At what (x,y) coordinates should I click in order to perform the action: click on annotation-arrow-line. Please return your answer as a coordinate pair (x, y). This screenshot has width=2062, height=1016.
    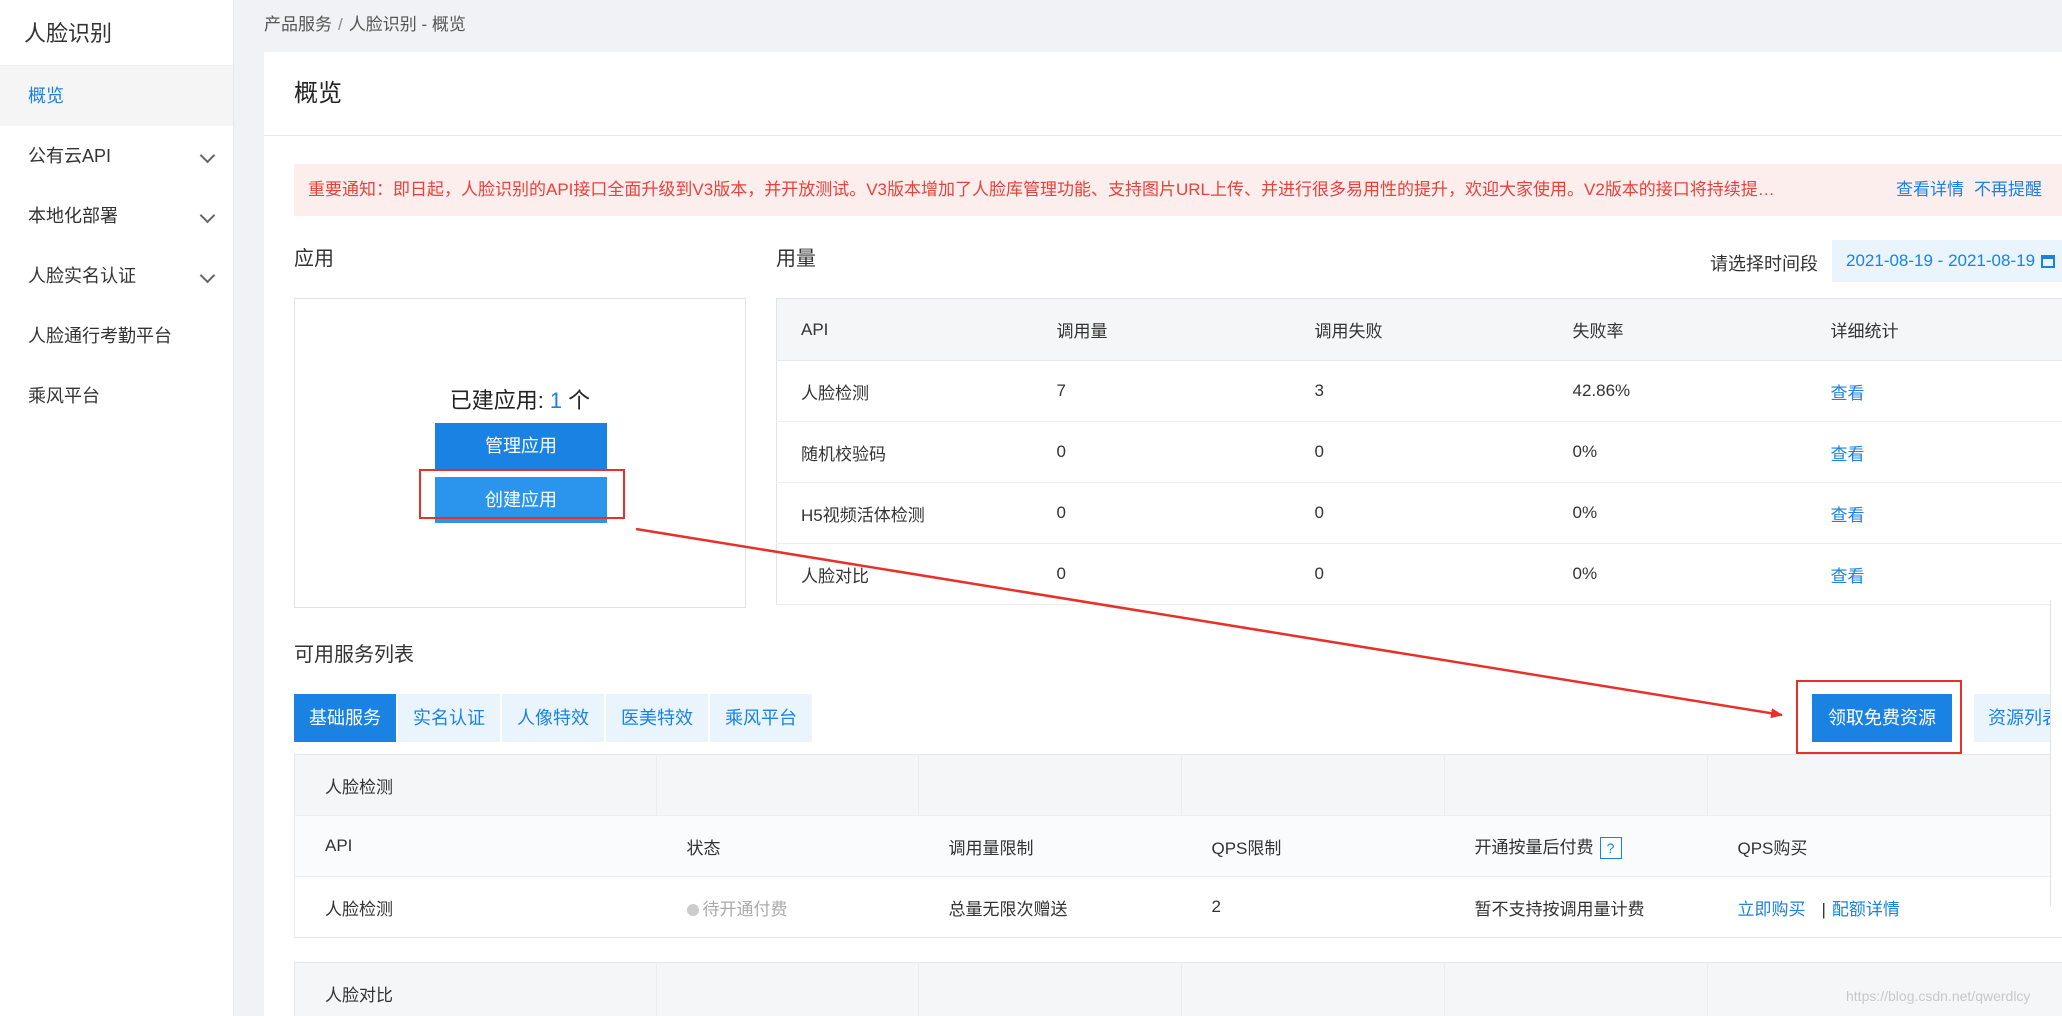
    Looking at the image, I should click on (1209, 623).